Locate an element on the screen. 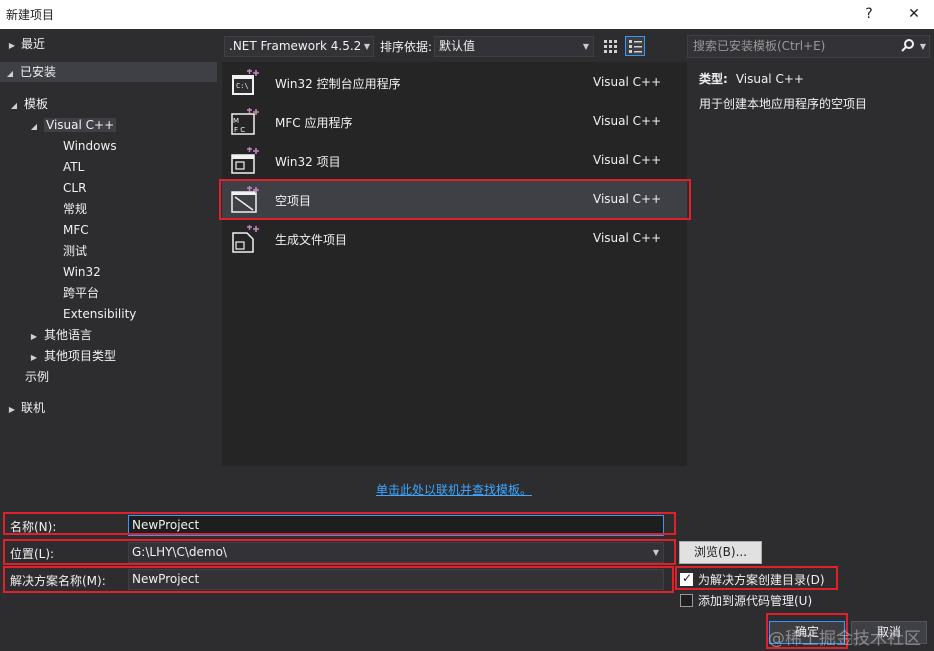  tree-item-clr: CLR is located at coordinates (74, 188).